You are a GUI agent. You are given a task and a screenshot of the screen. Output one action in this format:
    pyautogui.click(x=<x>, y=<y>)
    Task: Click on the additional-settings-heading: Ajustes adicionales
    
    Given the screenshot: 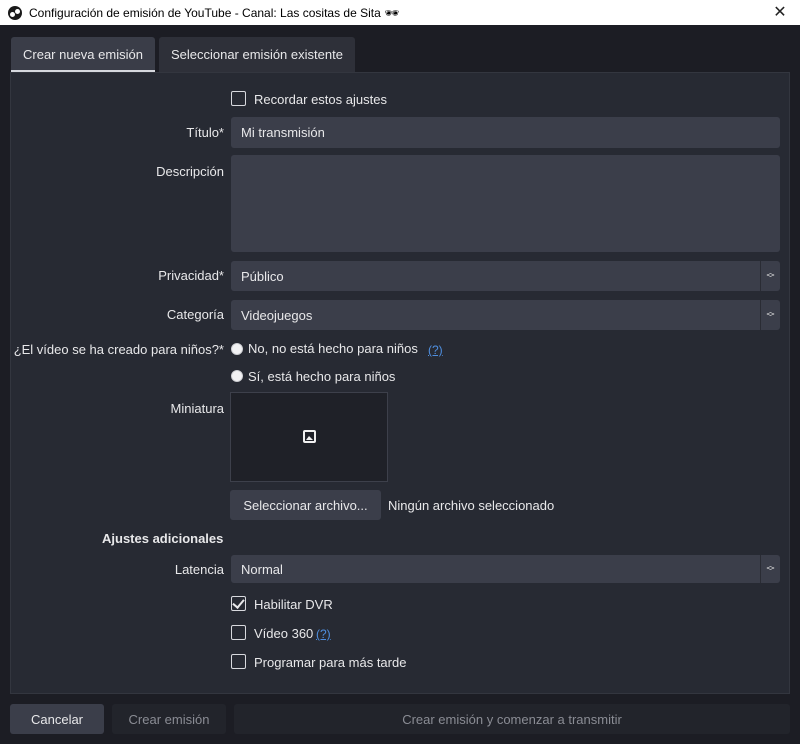 What is the action you would take?
    pyautogui.click(x=163, y=538)
    